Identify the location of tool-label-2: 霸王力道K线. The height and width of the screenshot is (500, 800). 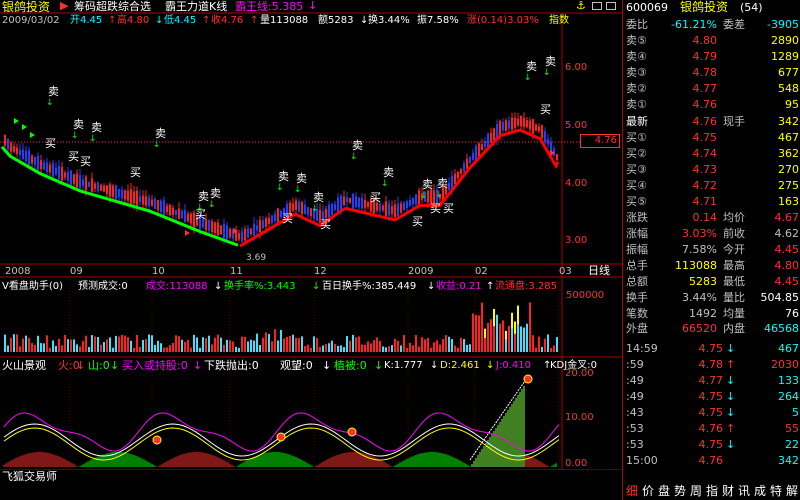
(196, 7).